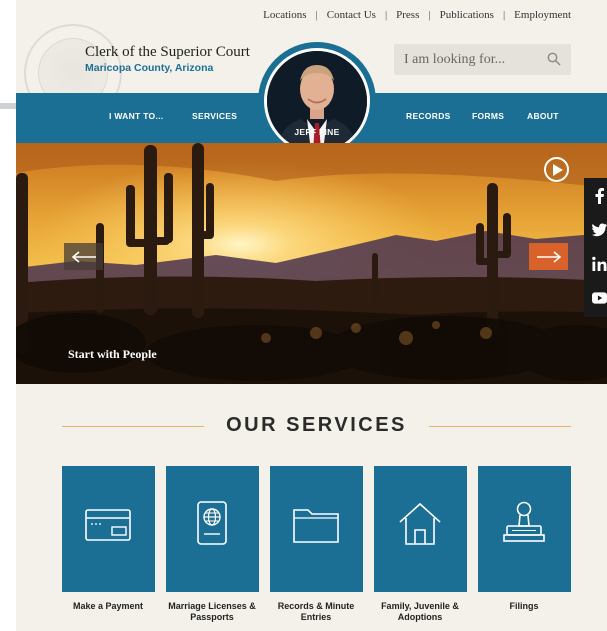 This screenshot has width=607, height=631. I want to click on tile-label: Filings, so click(524, 606).